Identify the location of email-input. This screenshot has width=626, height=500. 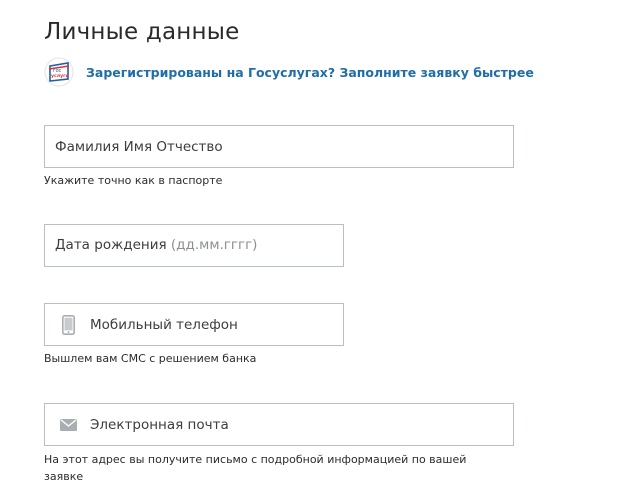
(301, 424).